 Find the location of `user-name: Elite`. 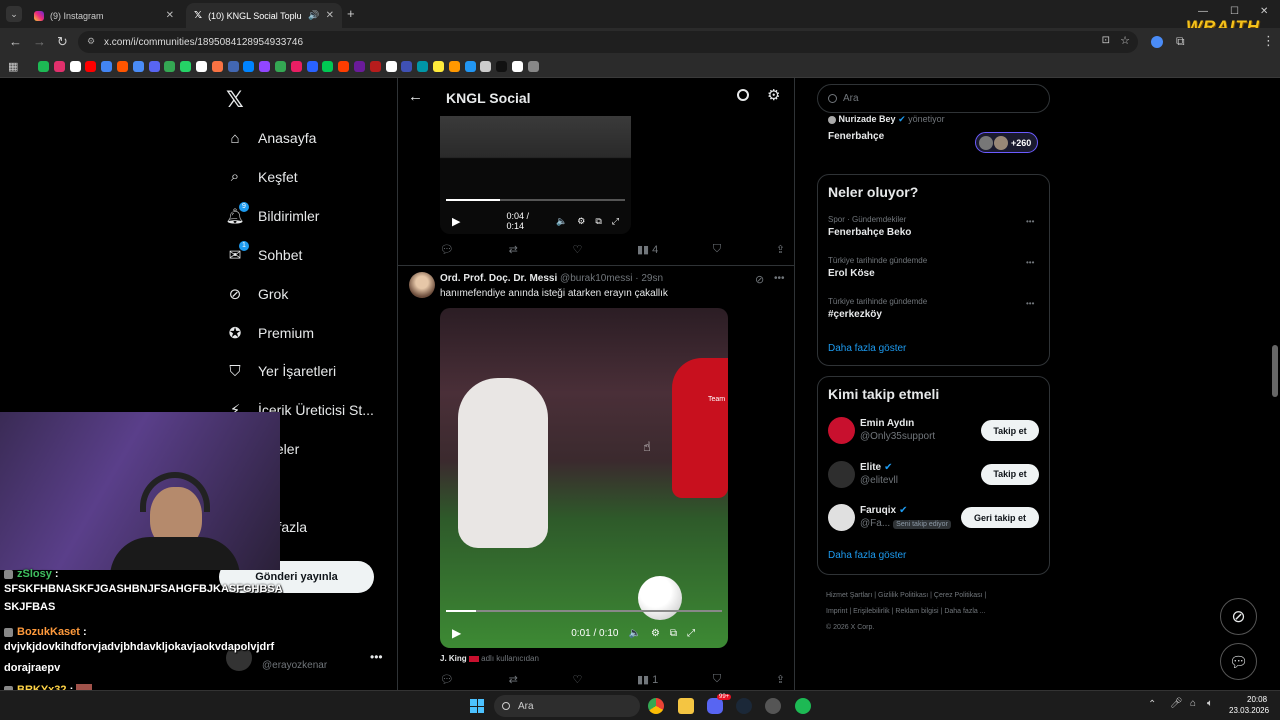

user-name: Elite is located at coordinates (870, 467).